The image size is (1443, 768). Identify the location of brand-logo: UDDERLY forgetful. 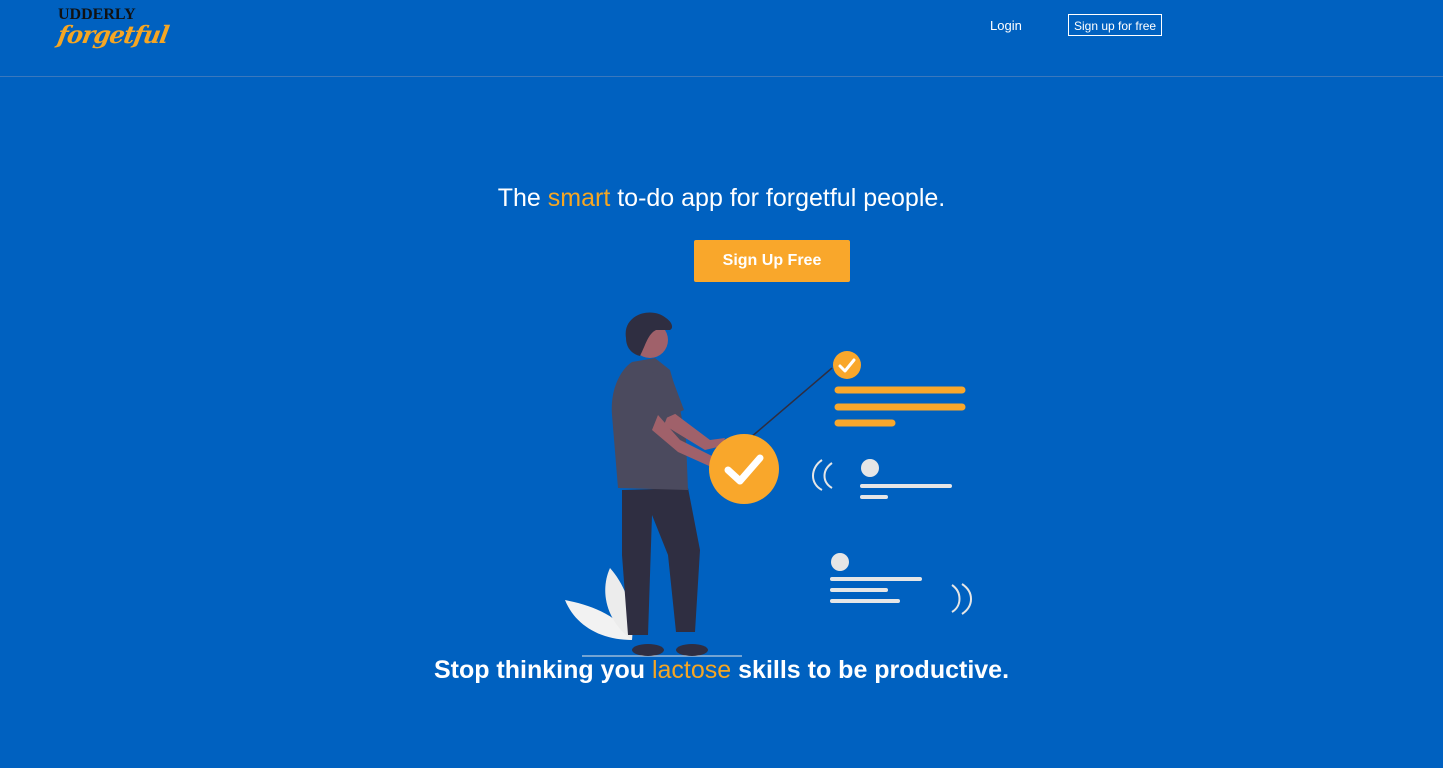
(112, 32).